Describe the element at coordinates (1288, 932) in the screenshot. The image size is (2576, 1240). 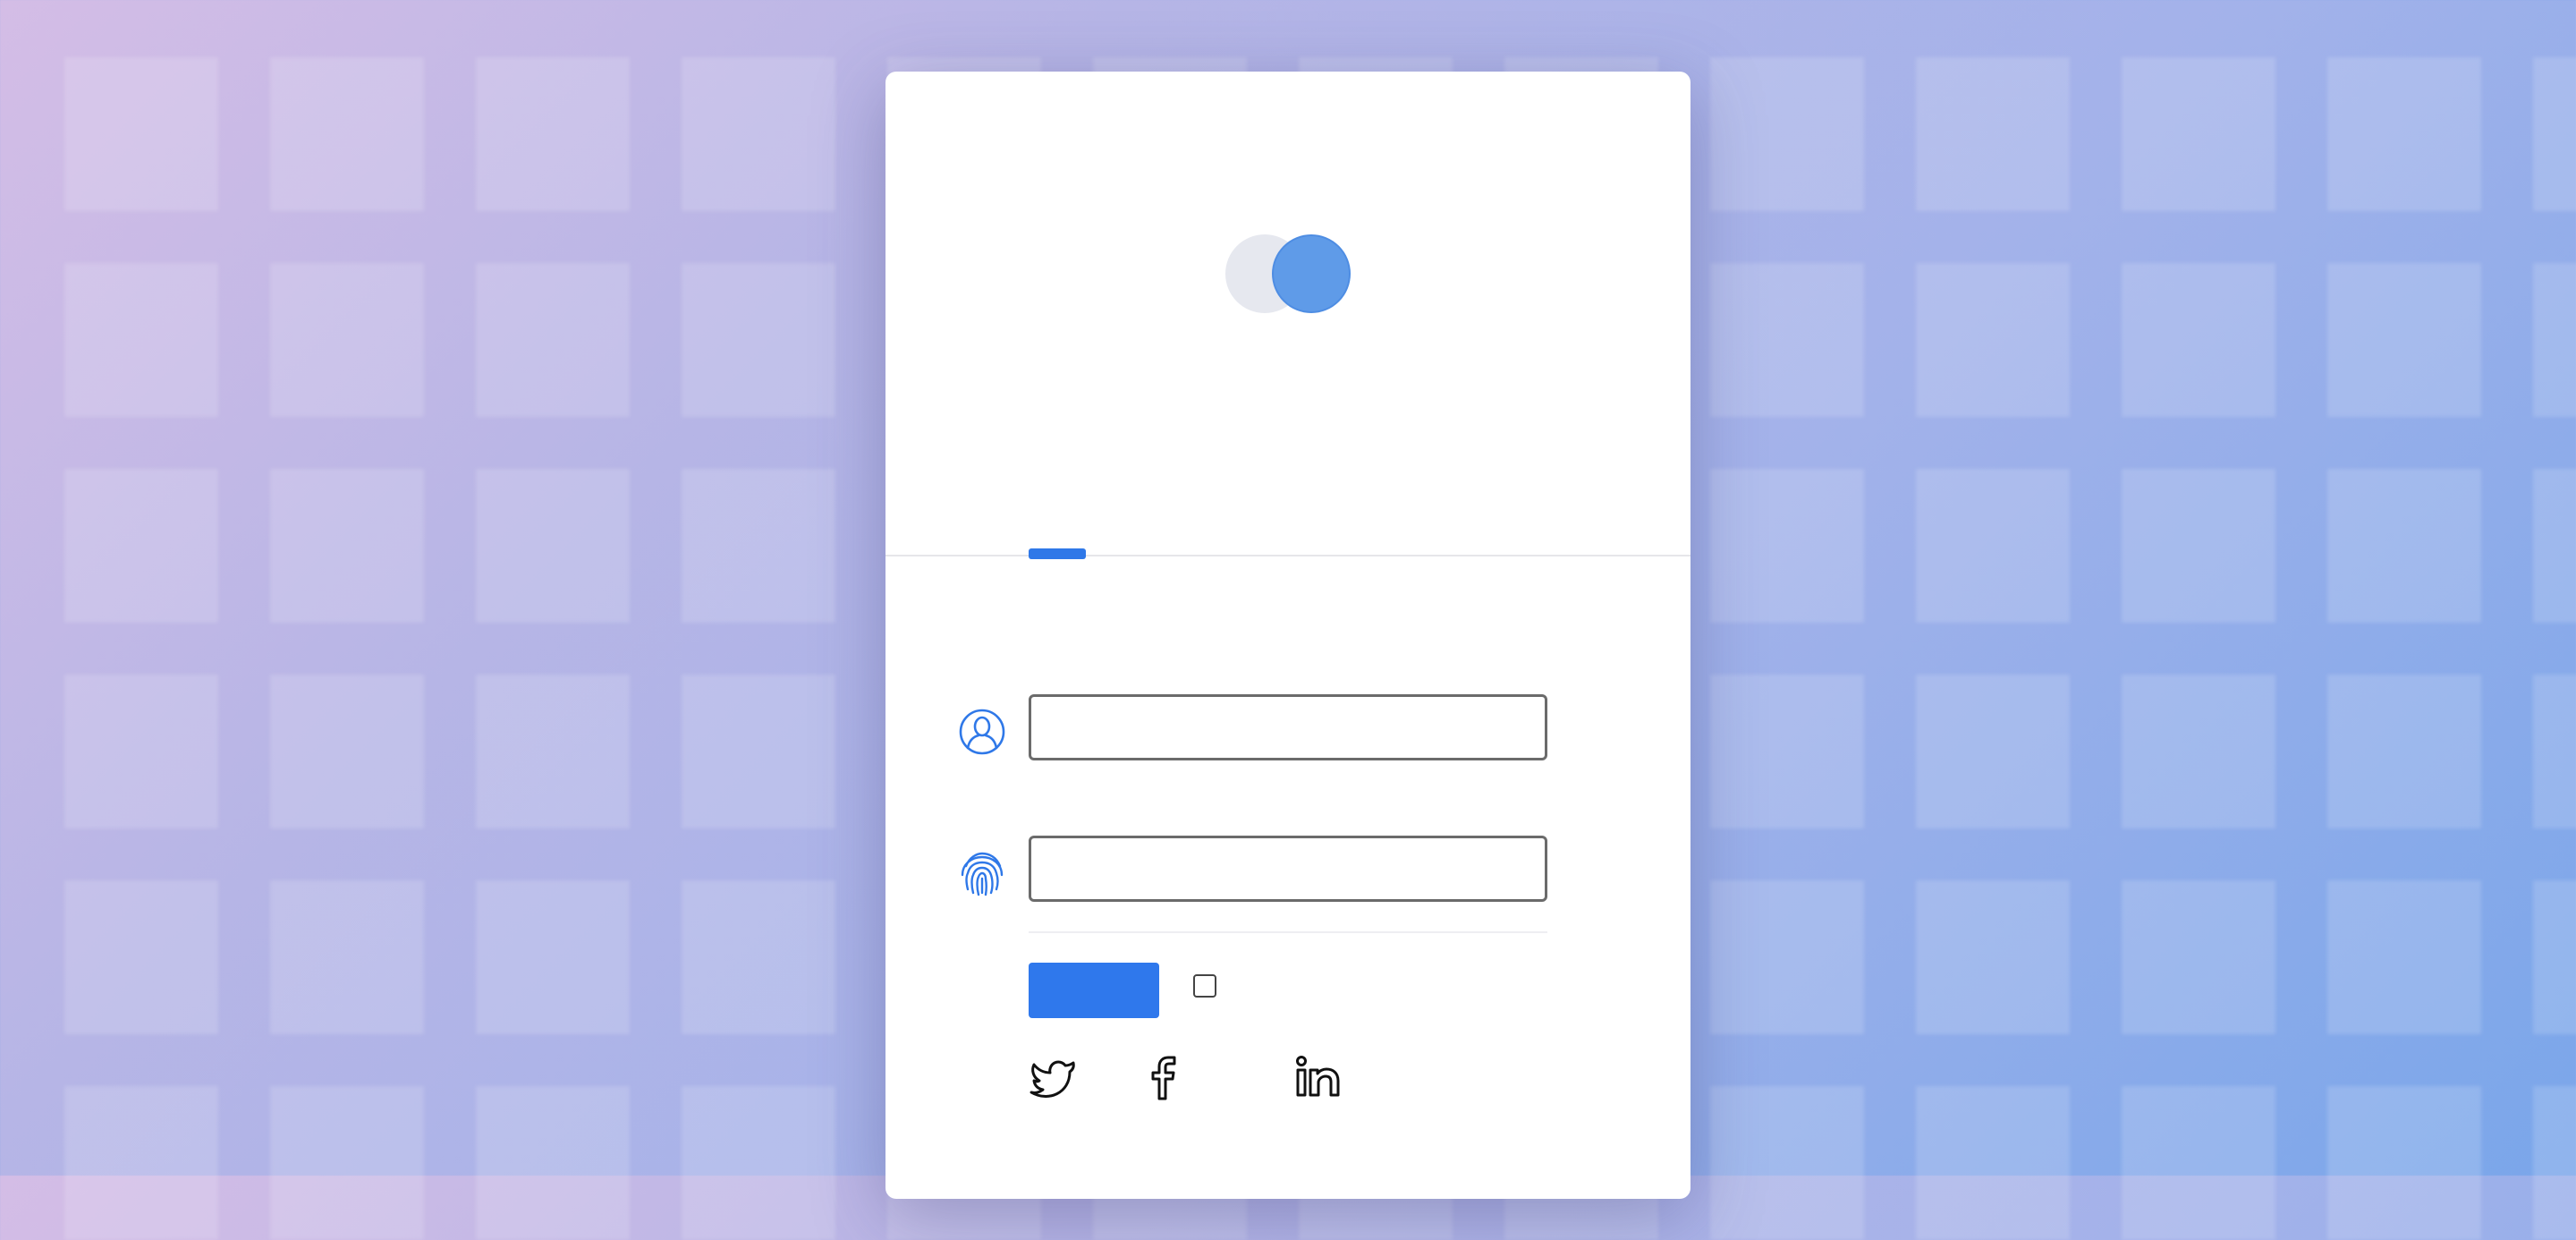
I see `form-separator` at that location.